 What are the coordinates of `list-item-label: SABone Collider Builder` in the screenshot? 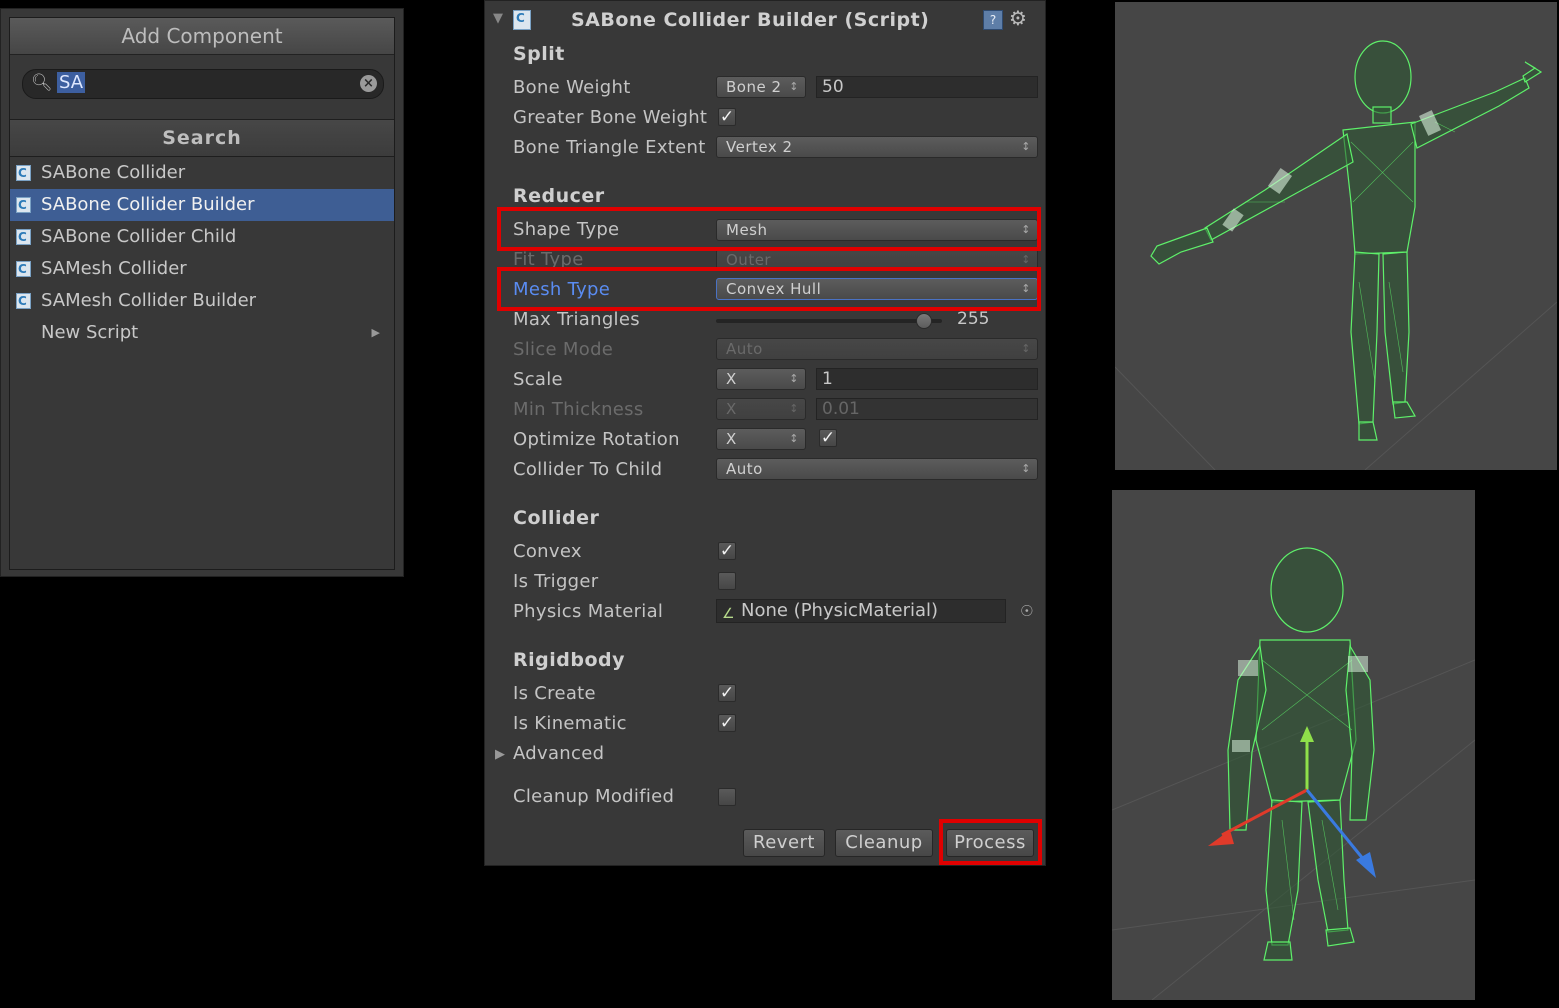 It's located at (148, 204).